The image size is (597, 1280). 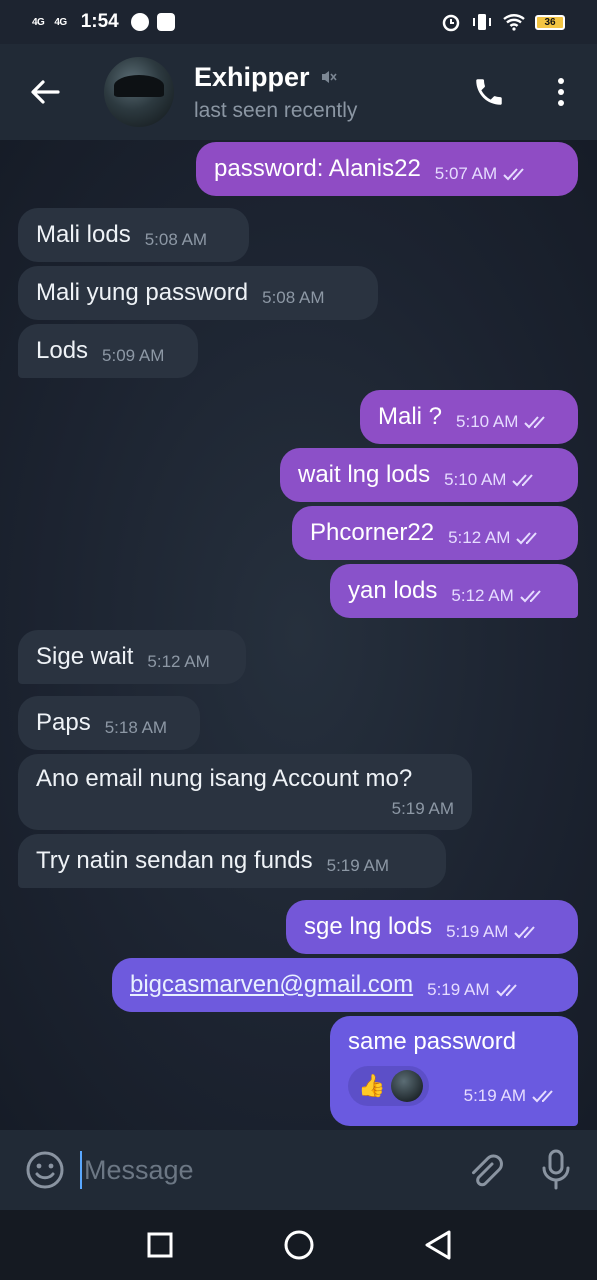 I want to click on message-bubble-incoming: Mali yung password 5:08 AM, so click(x=198, y=293).